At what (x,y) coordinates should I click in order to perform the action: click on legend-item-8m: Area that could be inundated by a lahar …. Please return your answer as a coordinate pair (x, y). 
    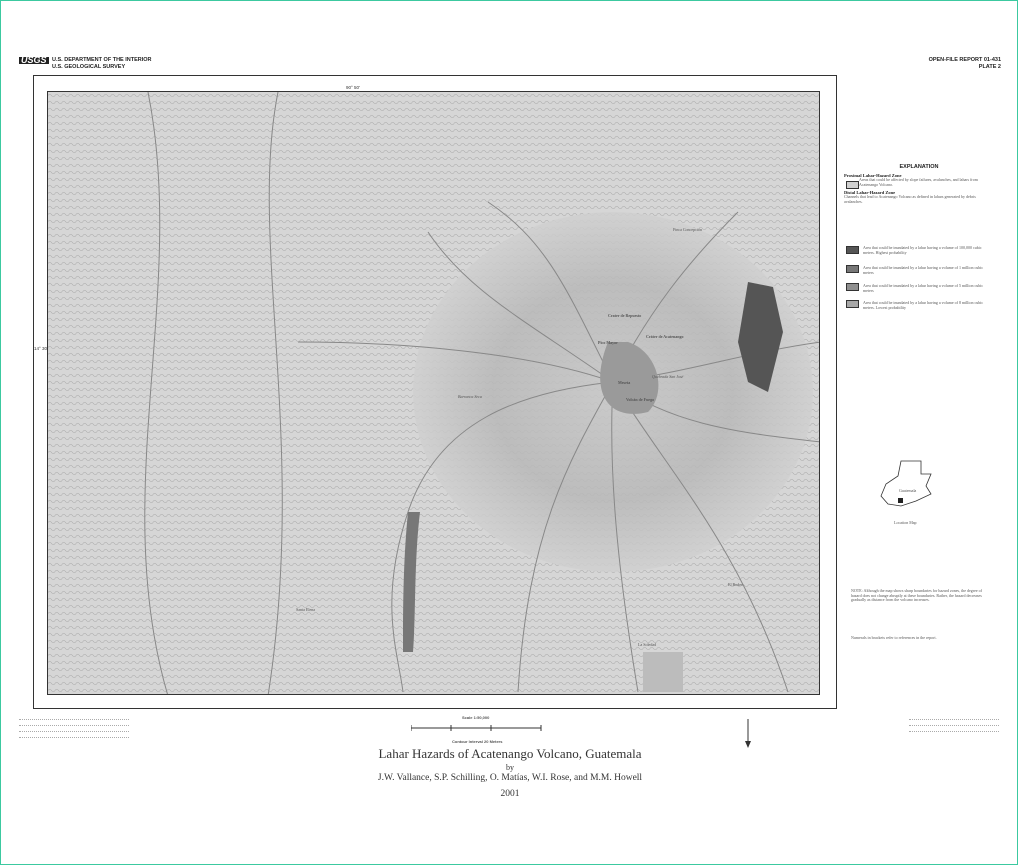
    Looking at the image, I should click on (923, 305).